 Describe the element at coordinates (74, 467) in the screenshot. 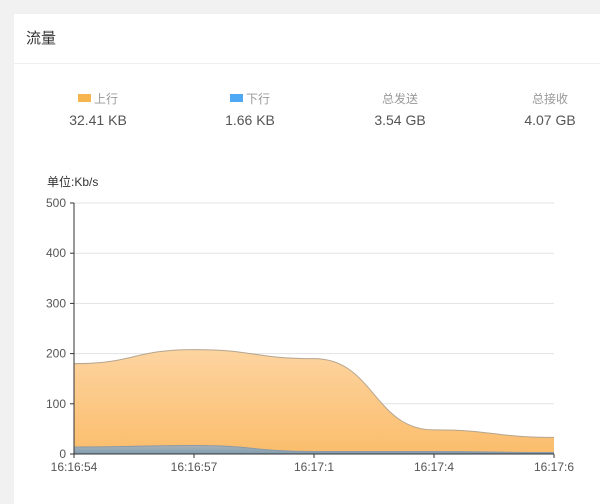

I see `x-tick-label: 16:16:54` at that location.